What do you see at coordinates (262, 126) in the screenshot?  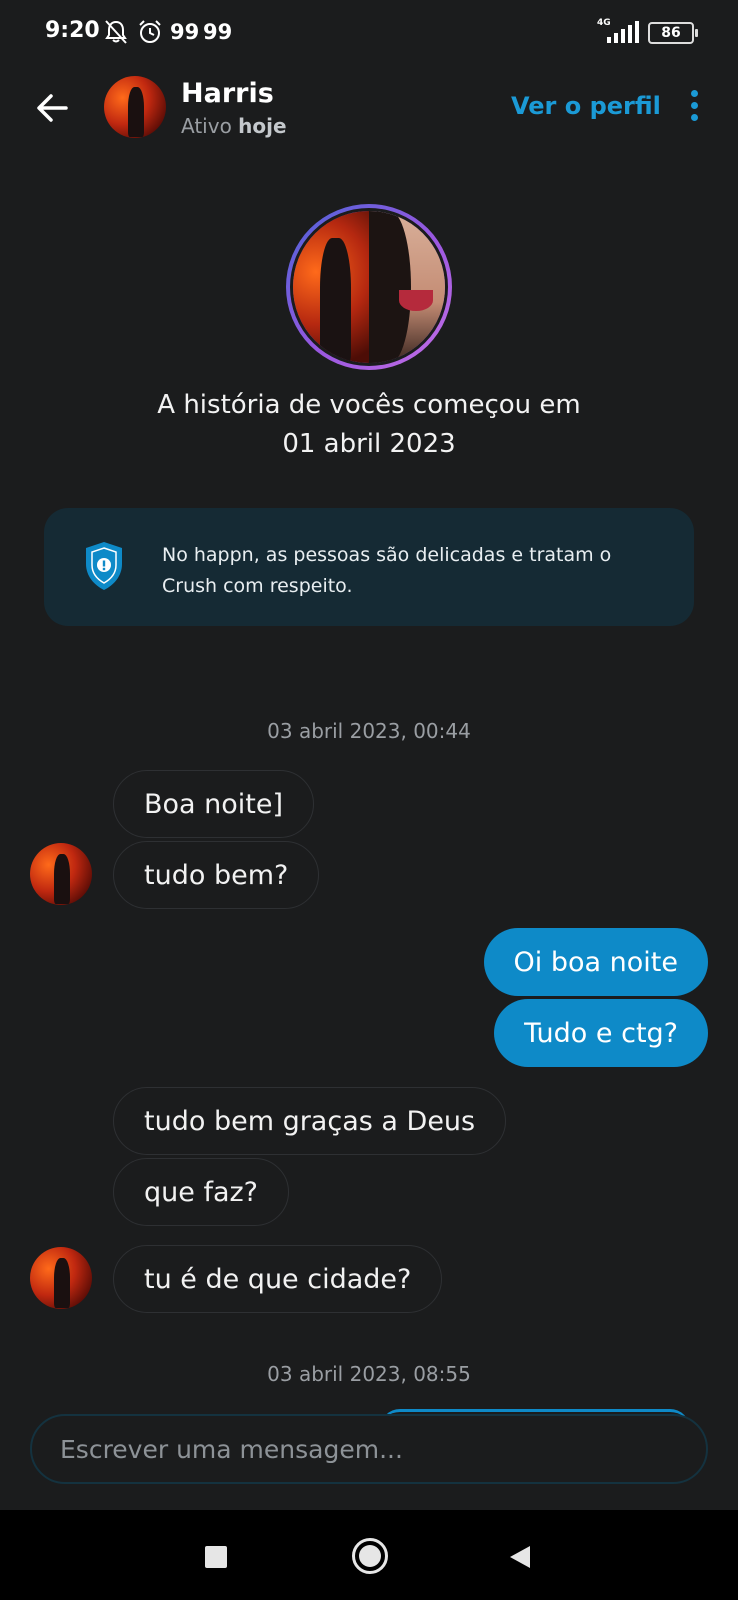 I see `status-when: hoje` at bounding box center [262, 126].